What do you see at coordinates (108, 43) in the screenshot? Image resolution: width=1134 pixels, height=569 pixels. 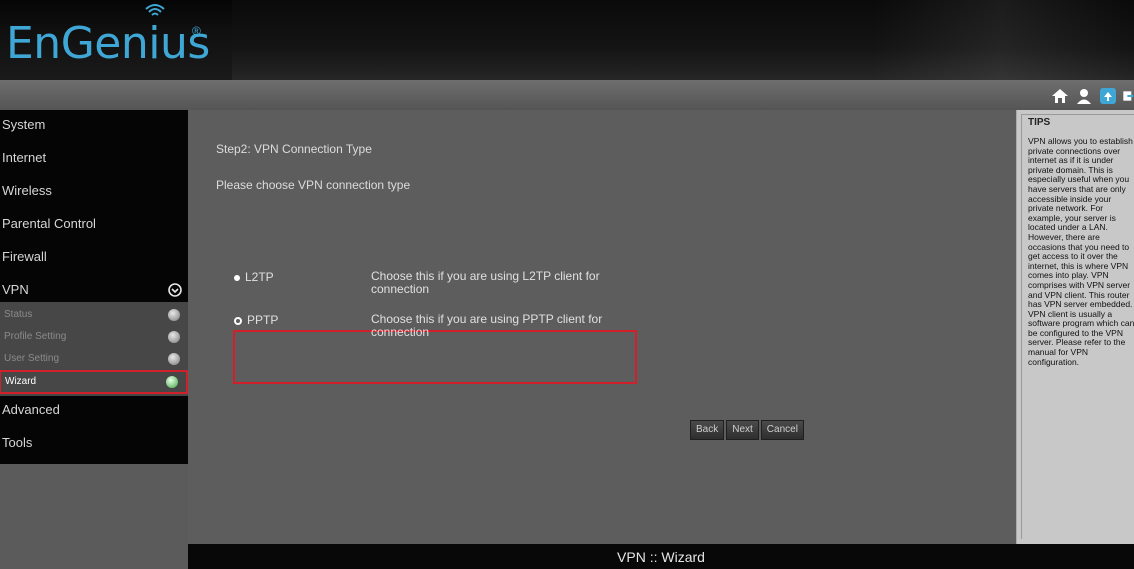 I see `brand-logo: EnGenius` at bounding box center [108, 43].